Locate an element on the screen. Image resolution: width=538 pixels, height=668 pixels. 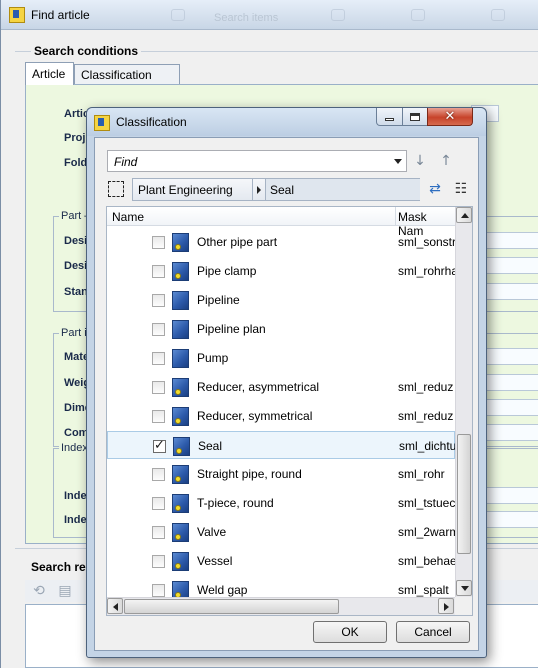
close-button: ✕ is located at coordinates (450, 117).